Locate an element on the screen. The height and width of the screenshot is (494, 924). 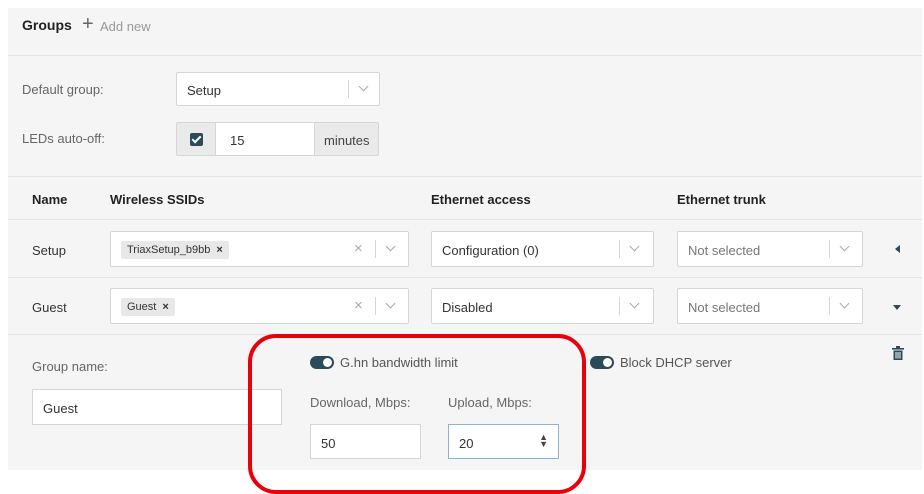
ssid-select-setup: TriaxSetup_b9bb × × is located at coordinates (259, 249).